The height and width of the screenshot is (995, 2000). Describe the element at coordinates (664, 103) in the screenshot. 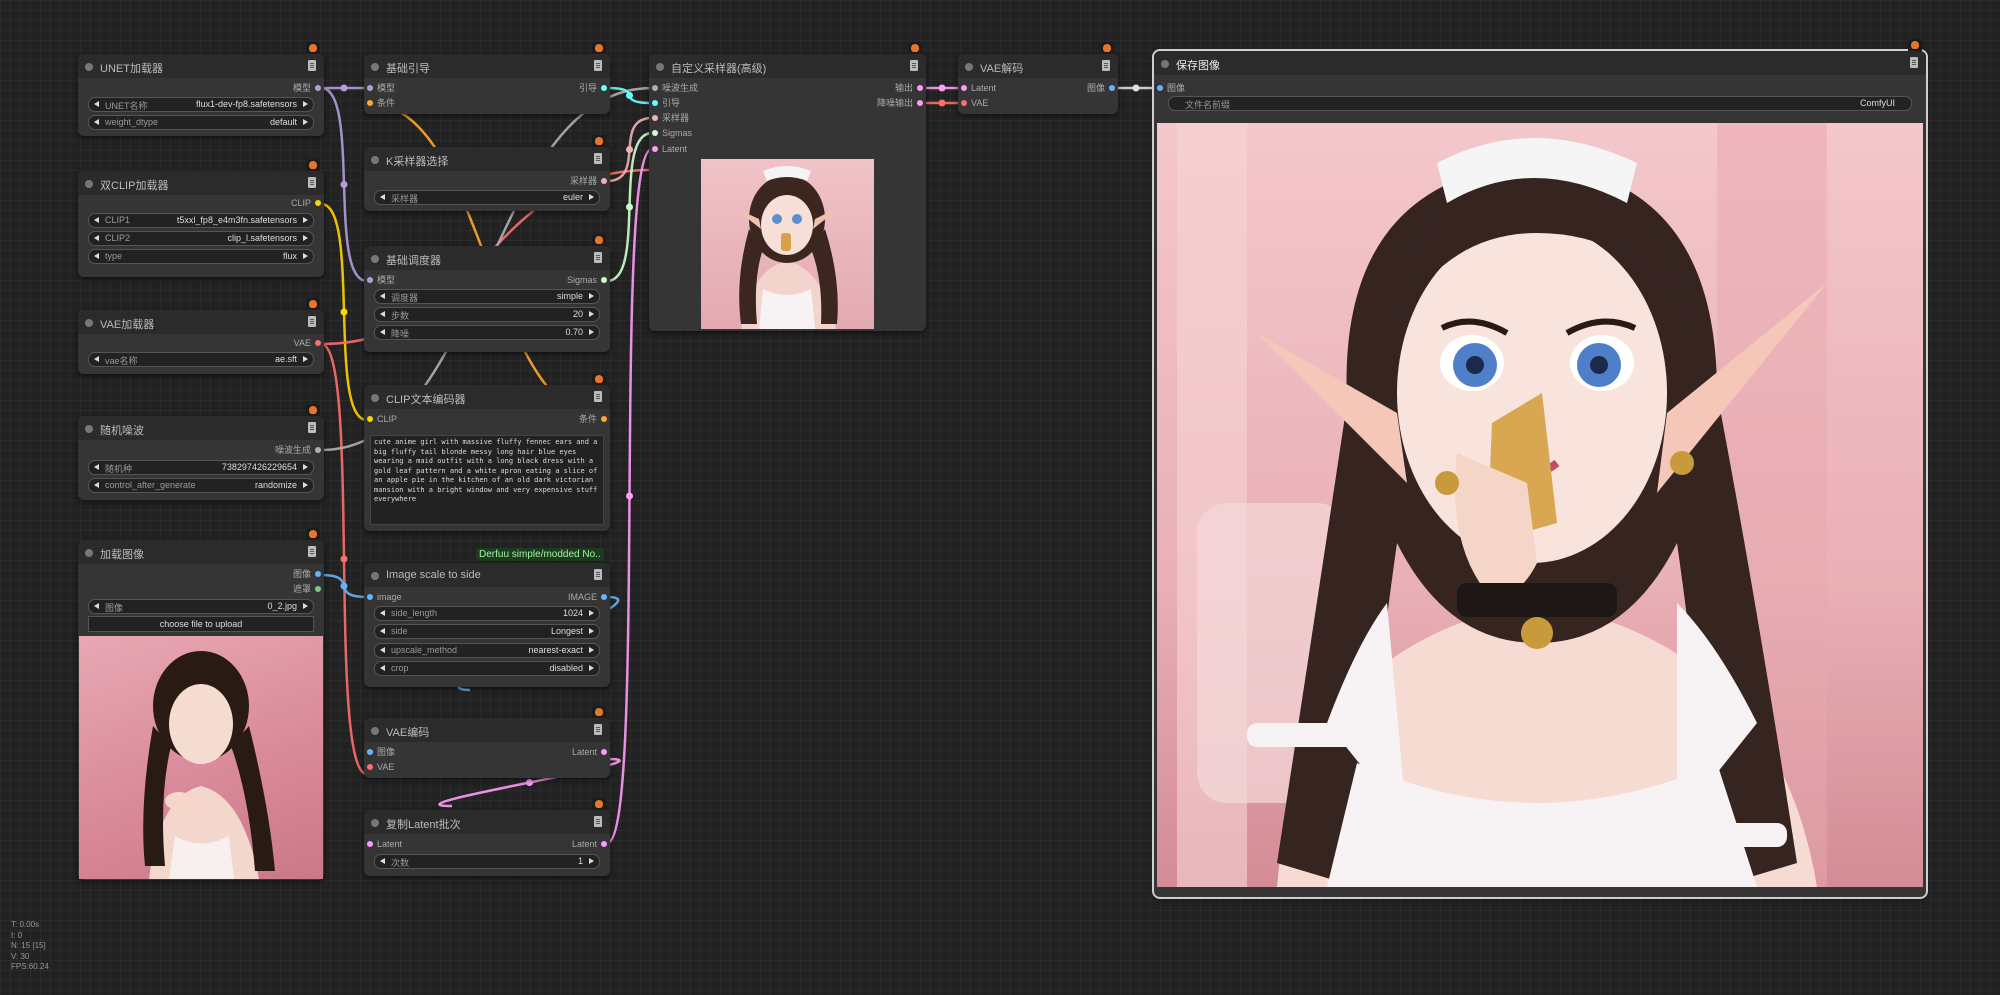

I see `input-guider: 引导` at that location.